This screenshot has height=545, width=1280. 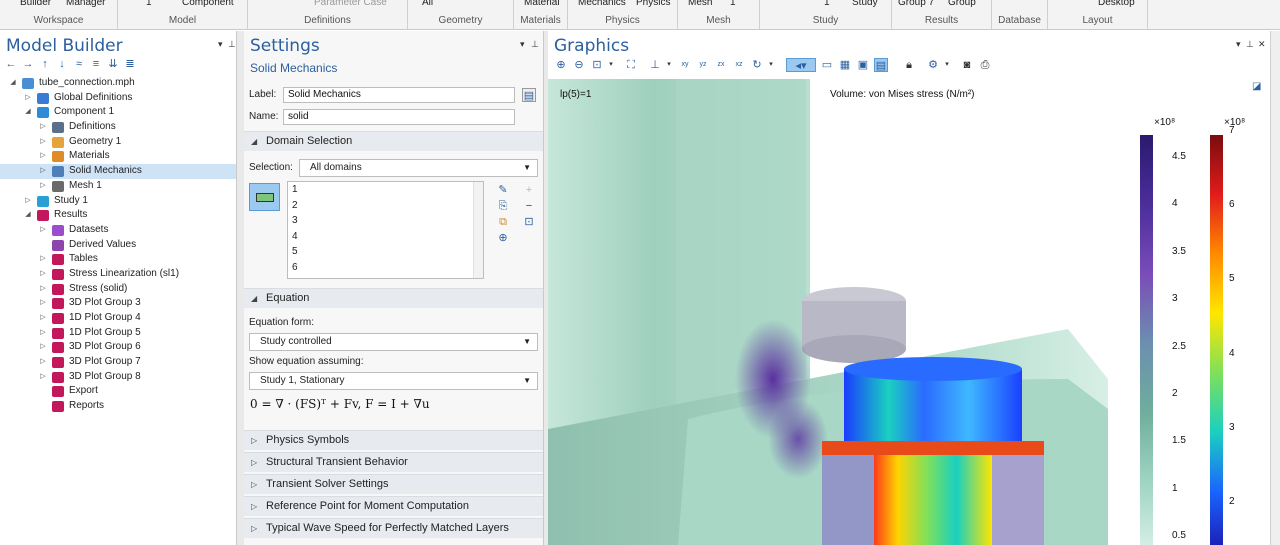 What do you see at coordinates (393, 440) in the screenshot?
I see `collapsed-section: ▷ Physics Symbols` at bounding box center [393, 440].